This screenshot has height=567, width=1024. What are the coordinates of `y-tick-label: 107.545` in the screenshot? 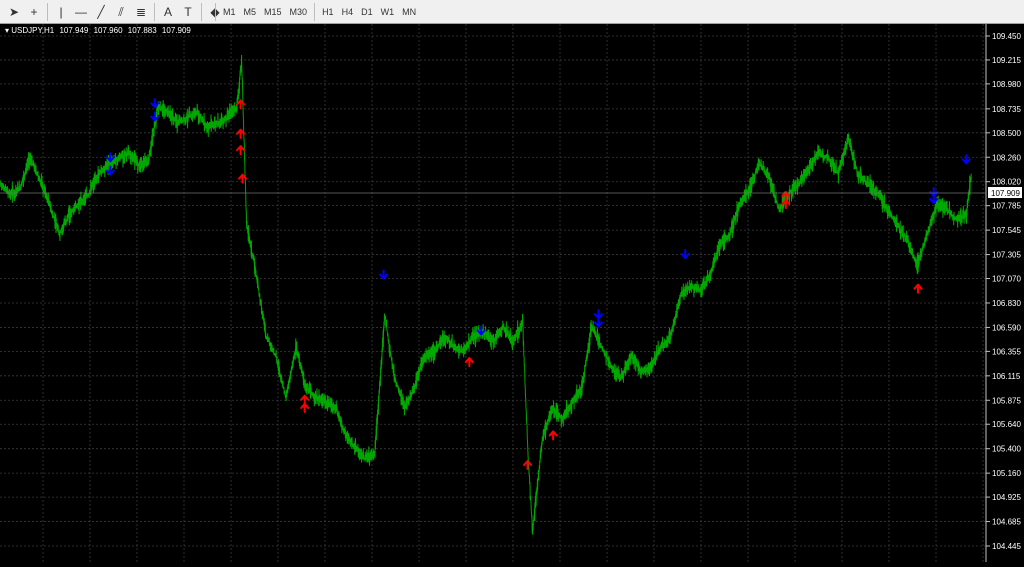 It's located at (1006, 230).